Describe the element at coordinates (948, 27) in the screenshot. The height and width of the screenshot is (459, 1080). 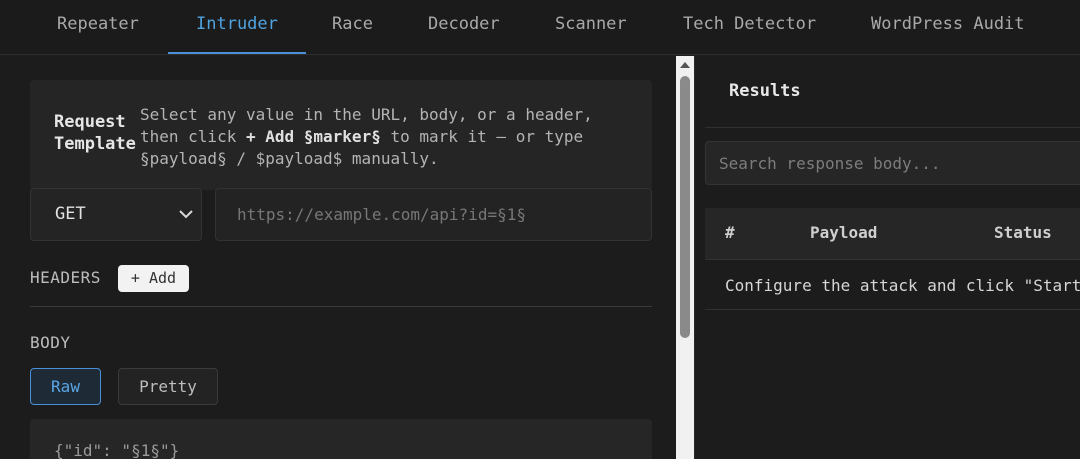
I see `tab-wordpress-audit: WordPress Audit` at that location.